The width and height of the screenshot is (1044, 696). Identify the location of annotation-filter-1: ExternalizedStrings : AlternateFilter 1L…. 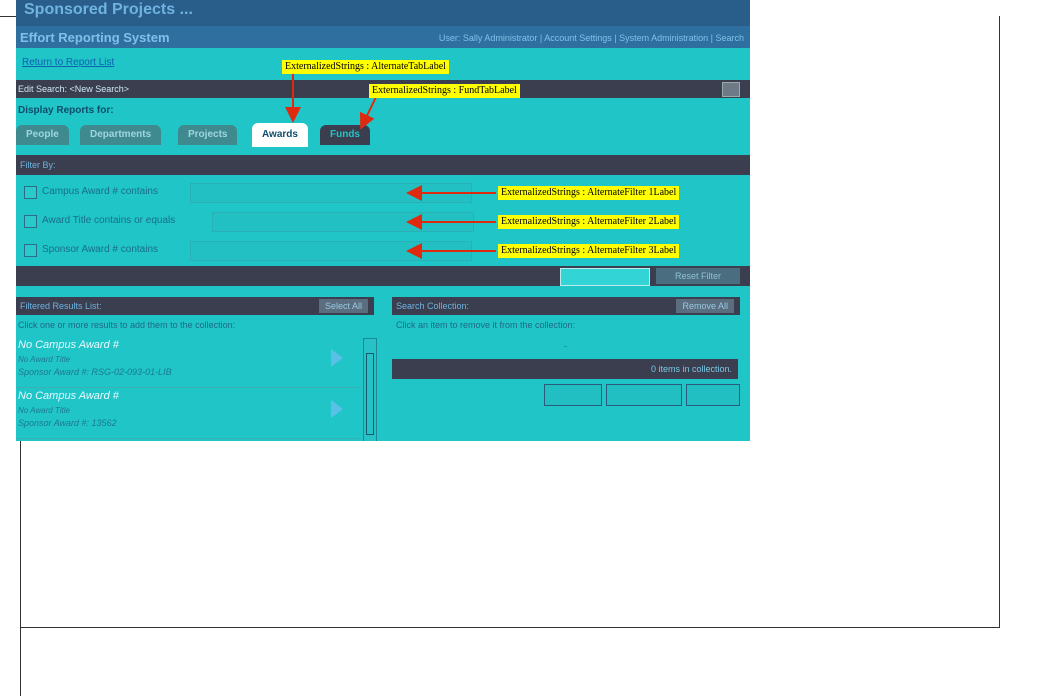
(589, 193).